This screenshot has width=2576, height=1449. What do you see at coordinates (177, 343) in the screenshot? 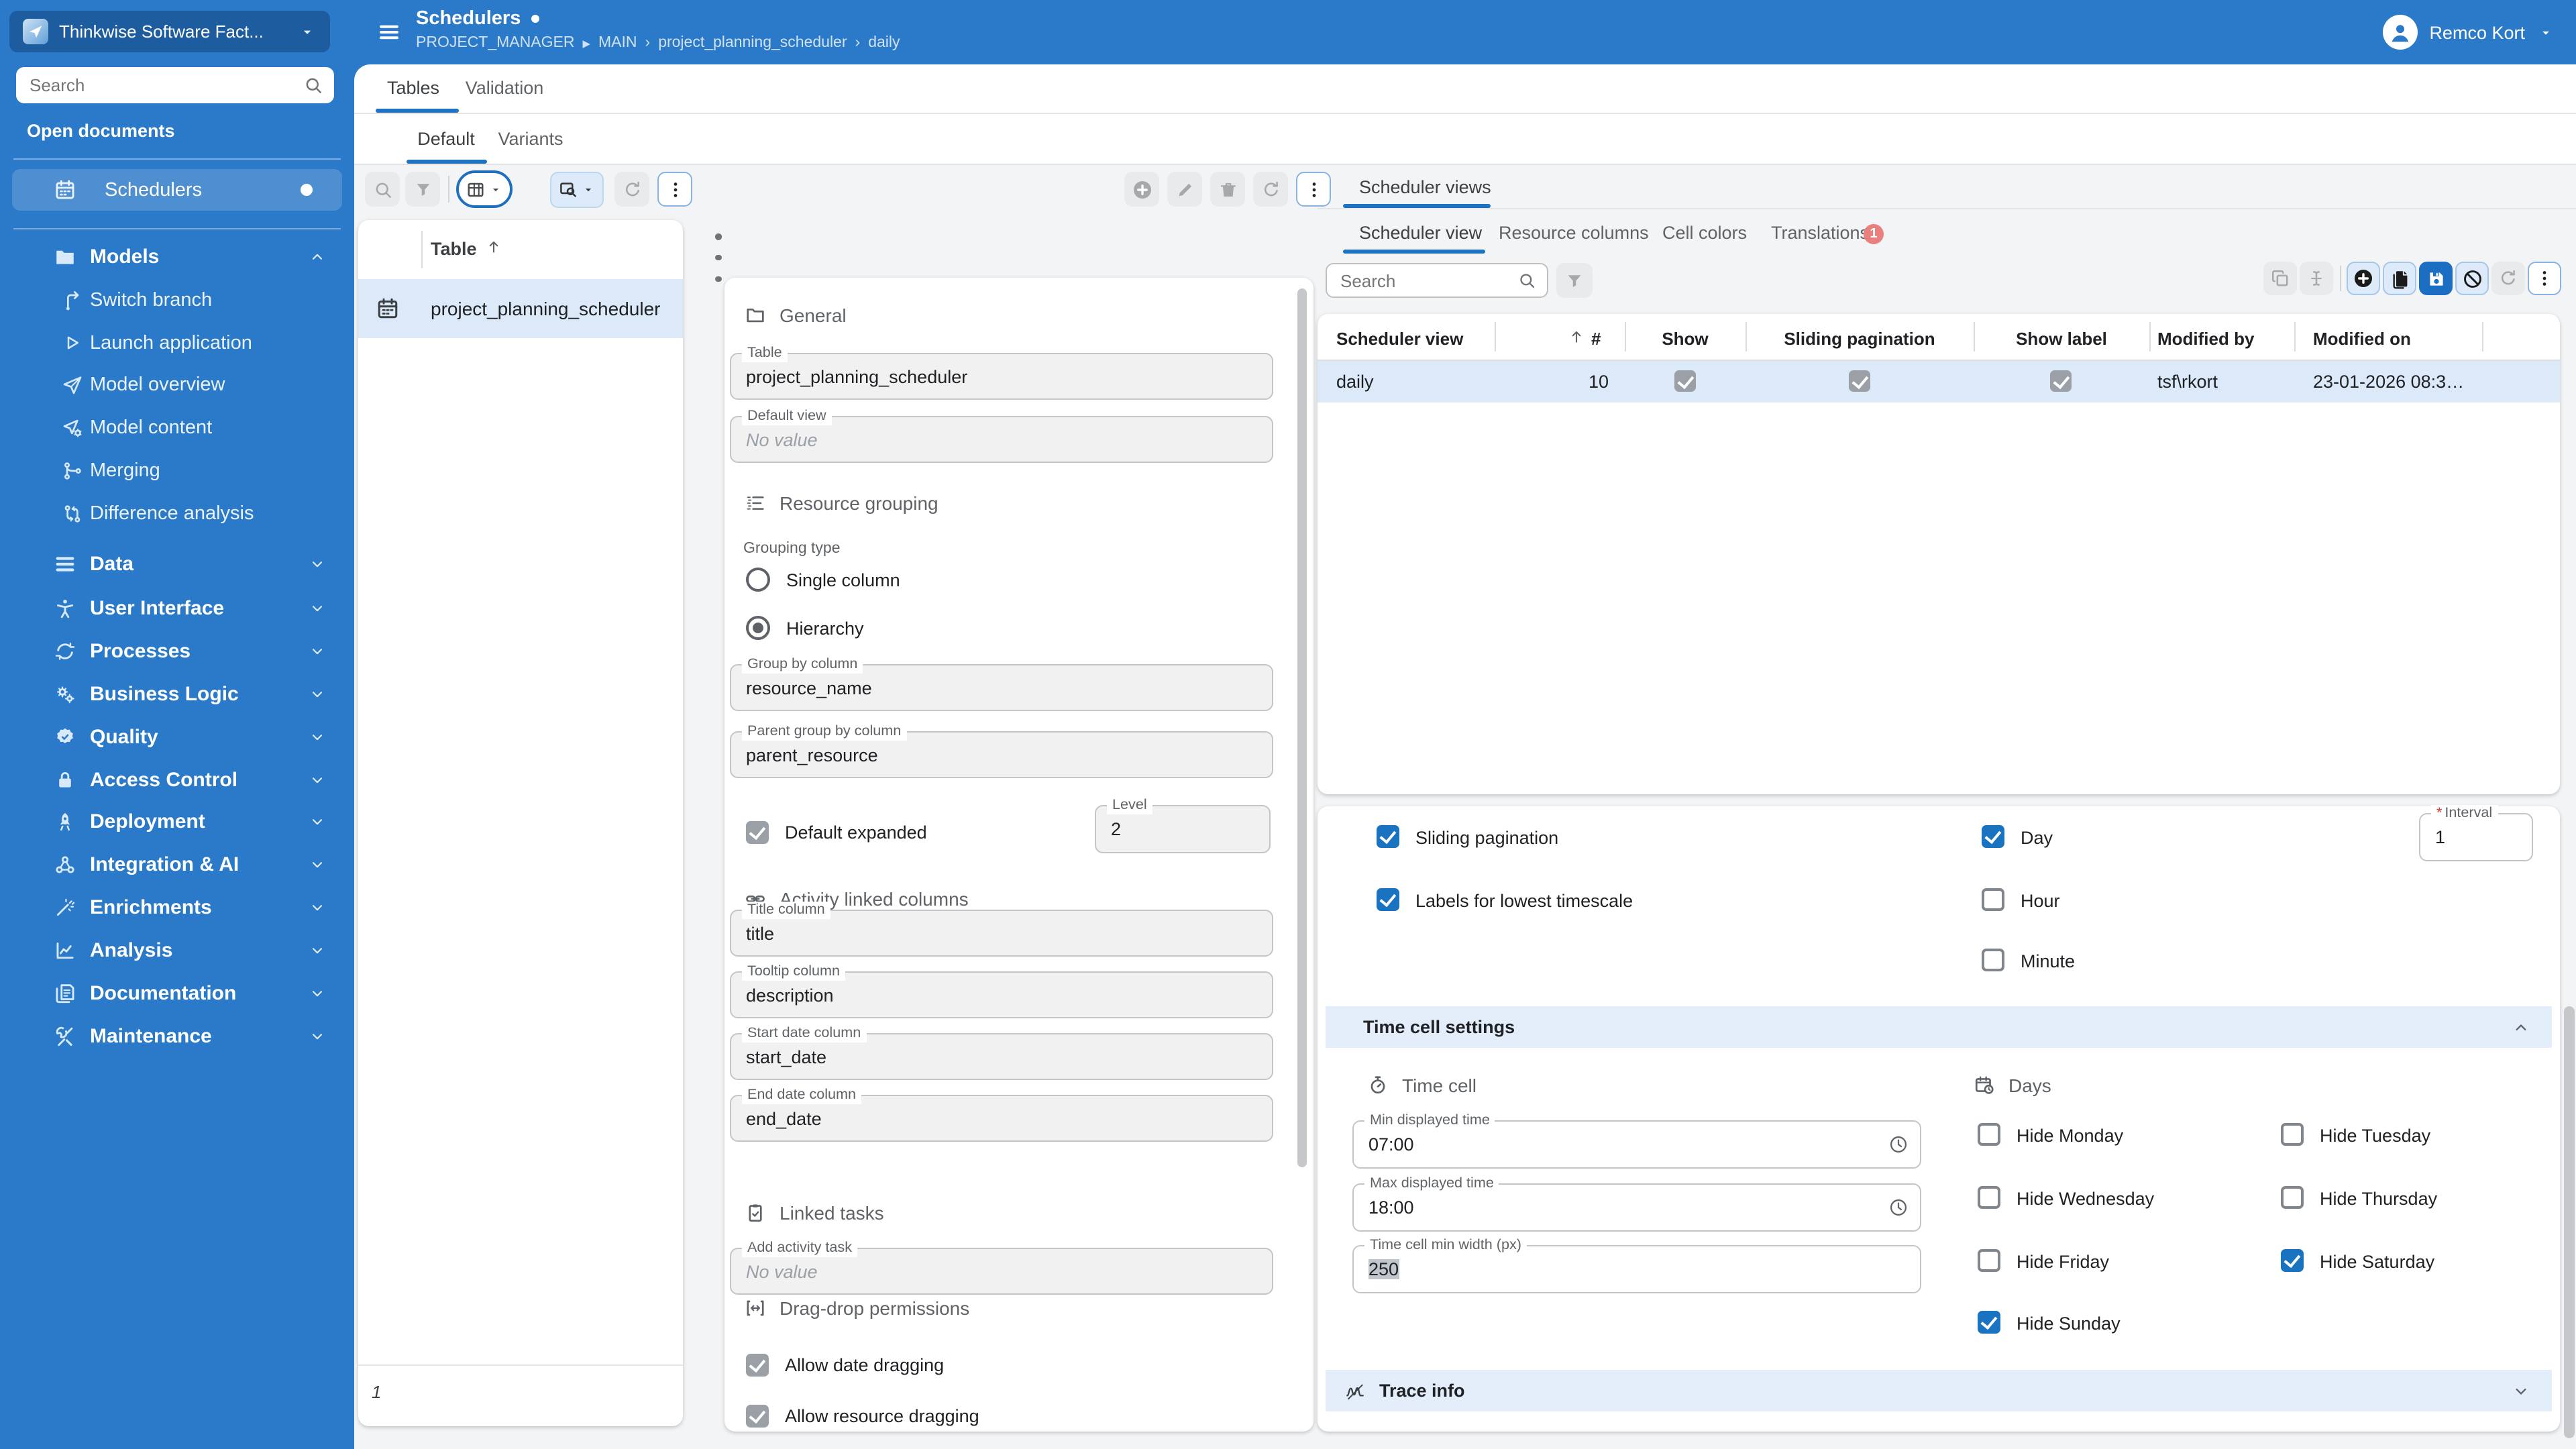
I see `sidebar-item-launch-application: Launch application` at bounding box center [177, 343].